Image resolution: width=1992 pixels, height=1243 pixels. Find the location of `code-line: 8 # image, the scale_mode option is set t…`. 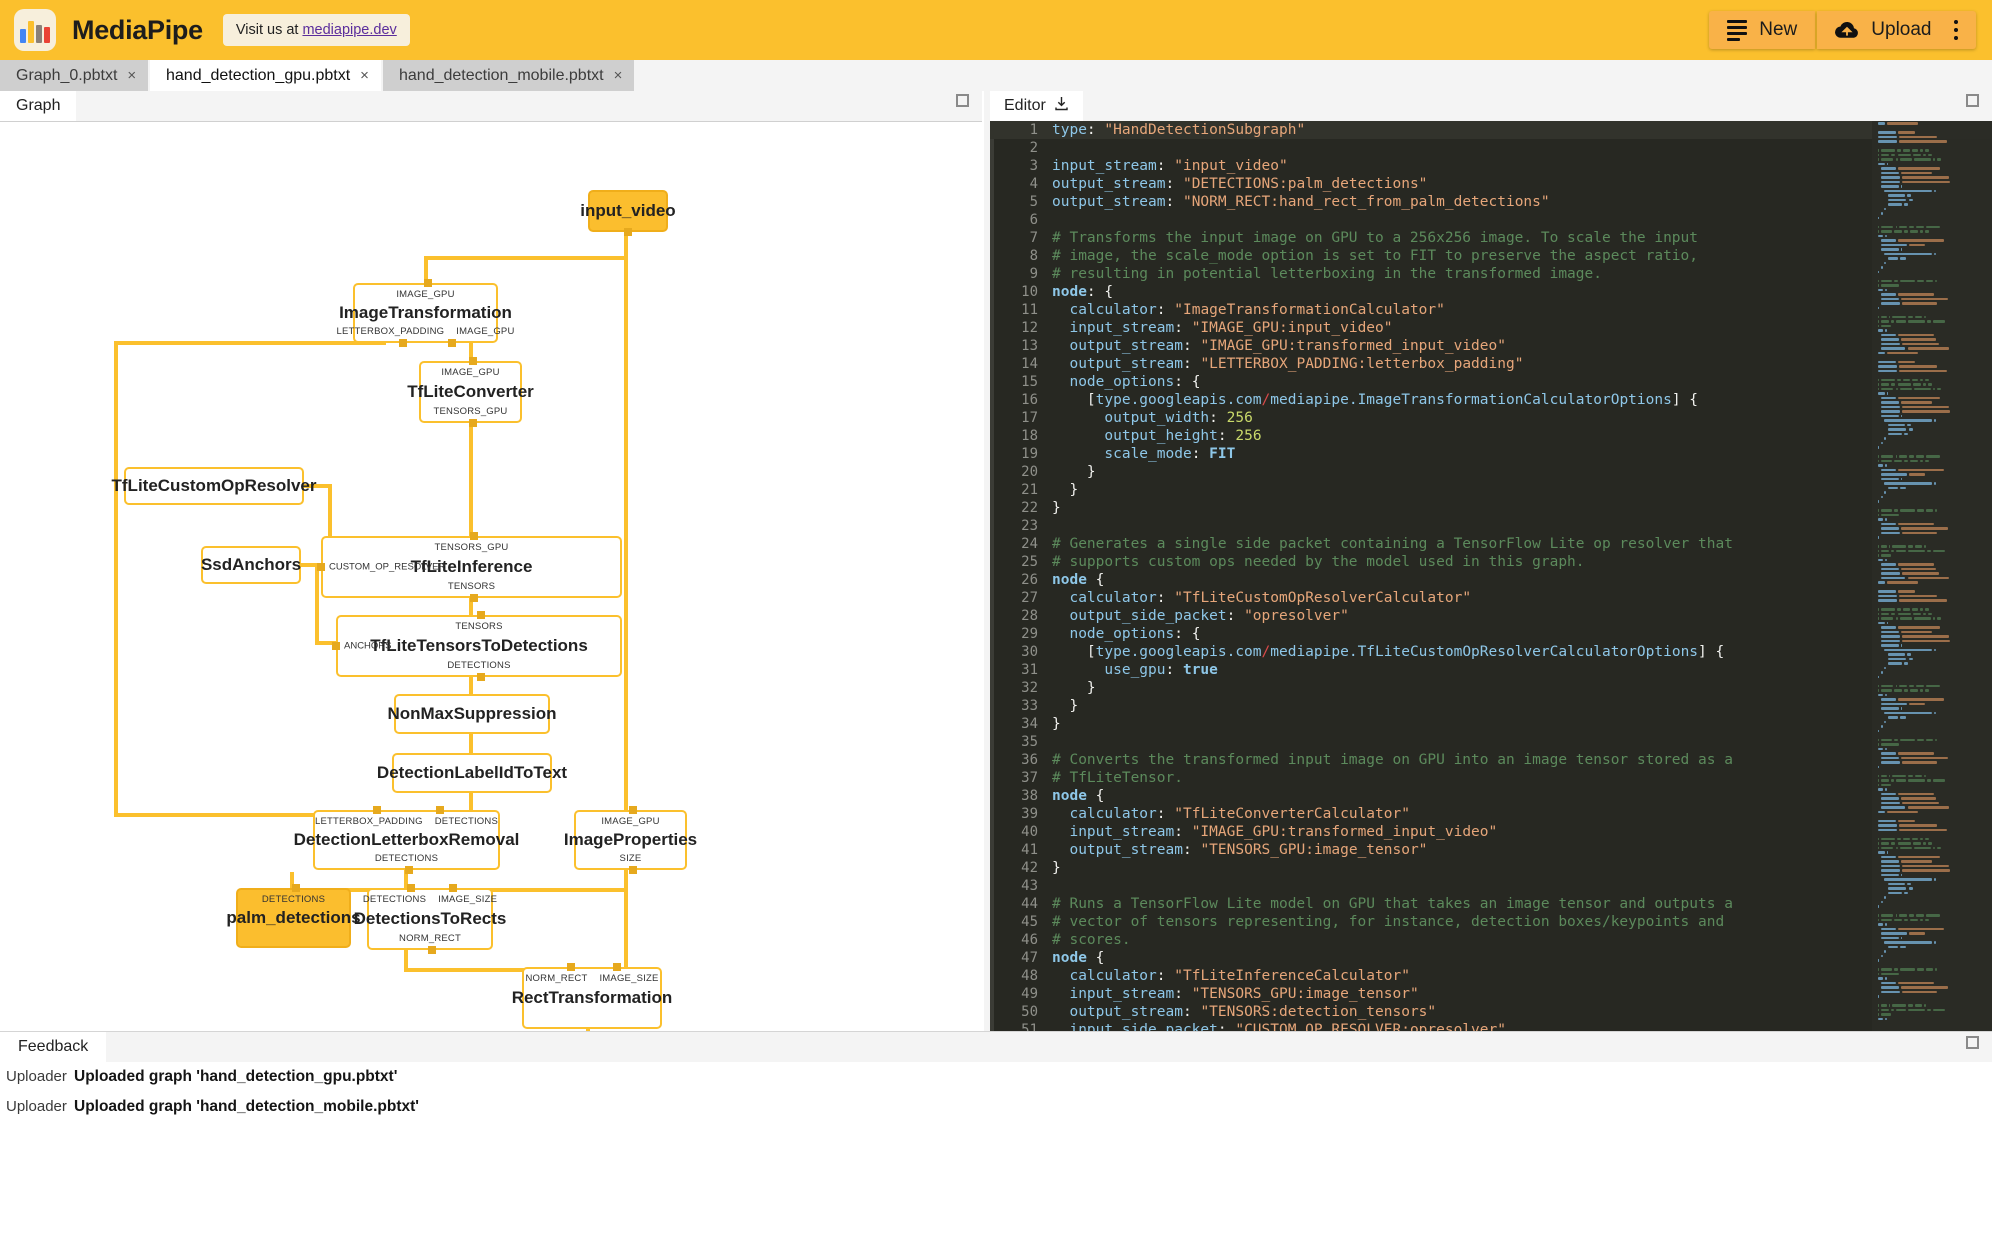

code-line: 8 # image, the scale_mode option is set t… is located at coordinates (1491, 256).